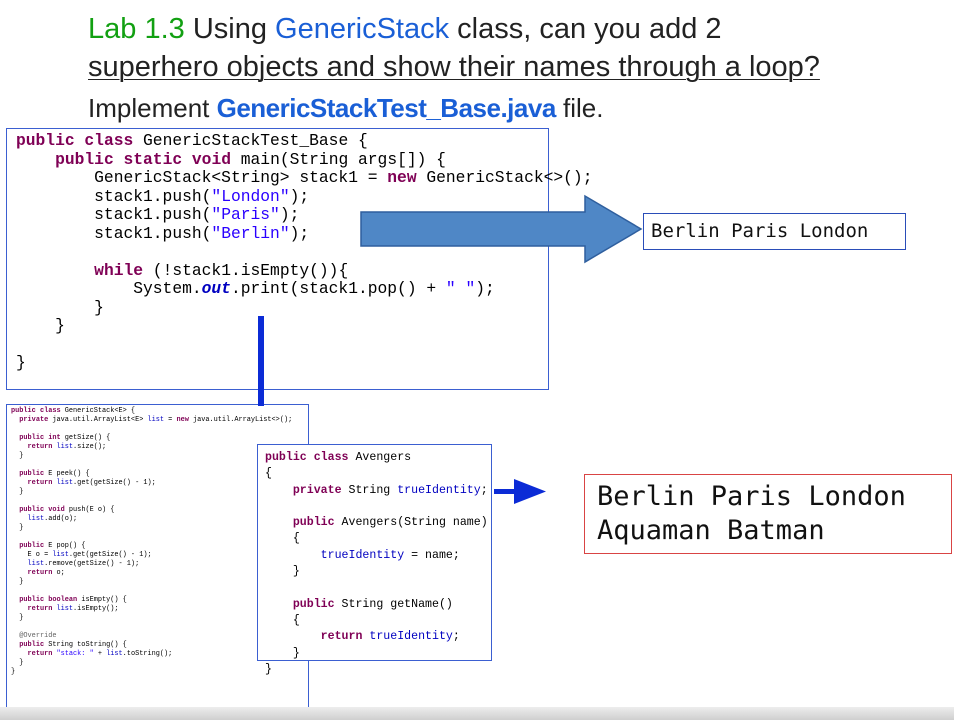  What do you see at coordinates (477, 713) in the screenshot?
I see `bottom-divider` at bounding box center [477, 713].